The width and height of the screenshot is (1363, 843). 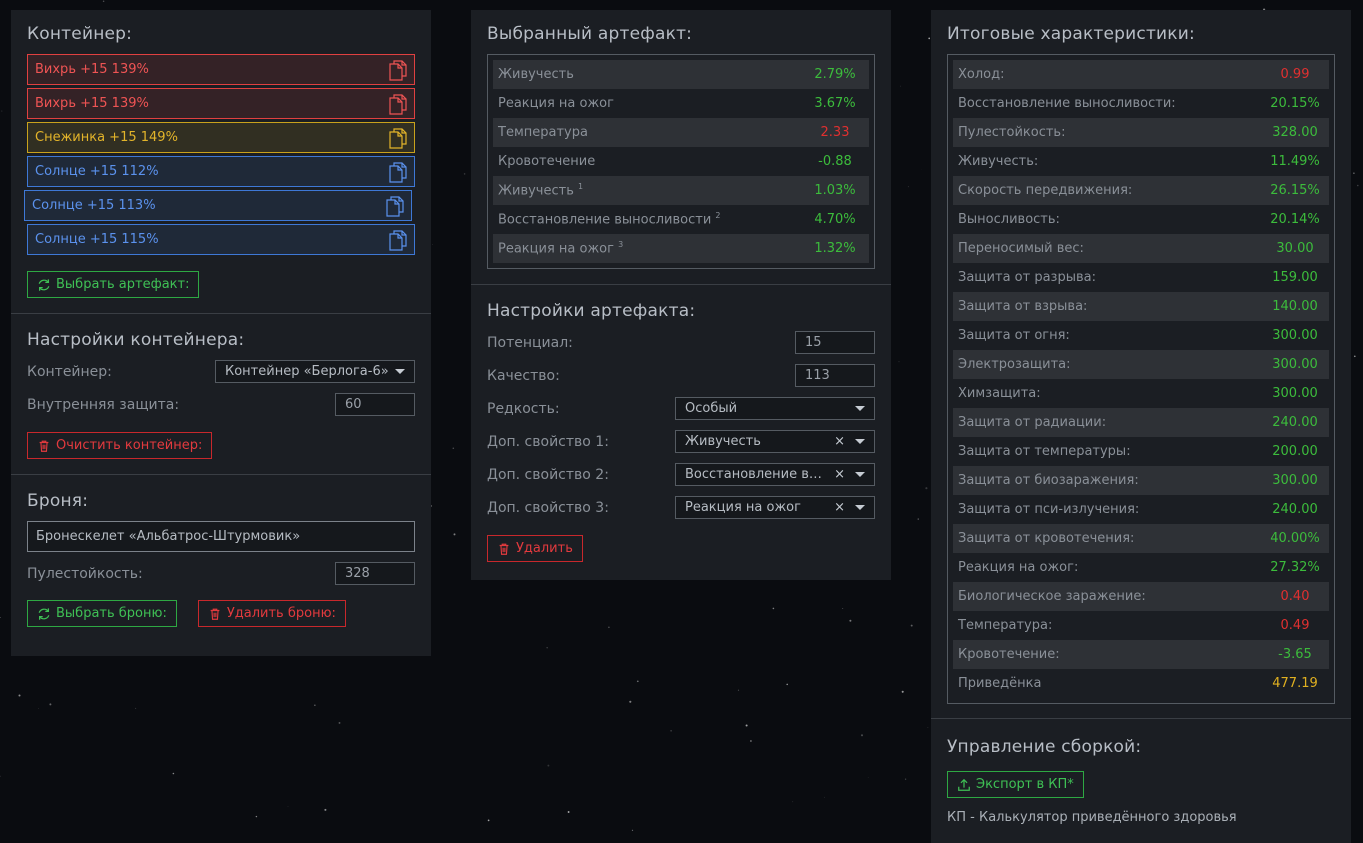 What do you see at coordinates (711, 408) in the screenshot?
I see `rarity-value: Особый` at bounding box center [711, 408].